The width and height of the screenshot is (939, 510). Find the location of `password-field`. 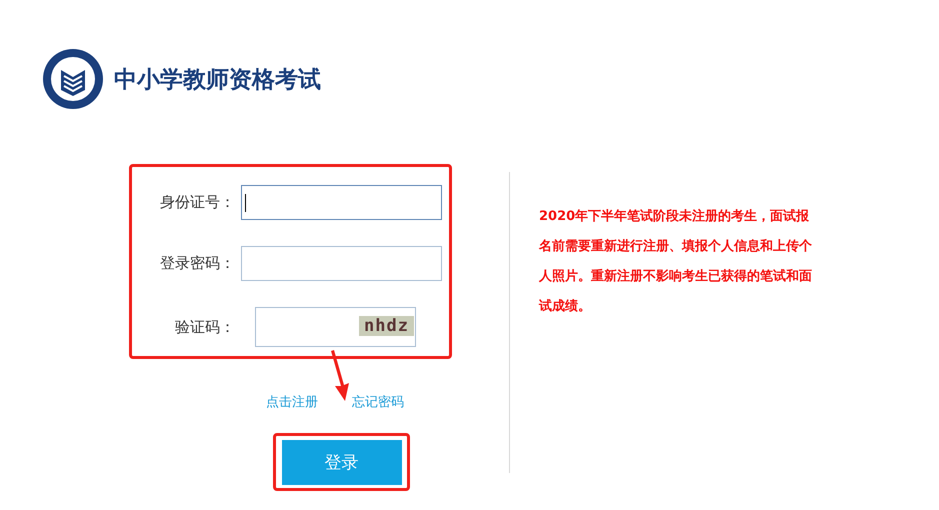

password-field is located at coordinates (341, 263).